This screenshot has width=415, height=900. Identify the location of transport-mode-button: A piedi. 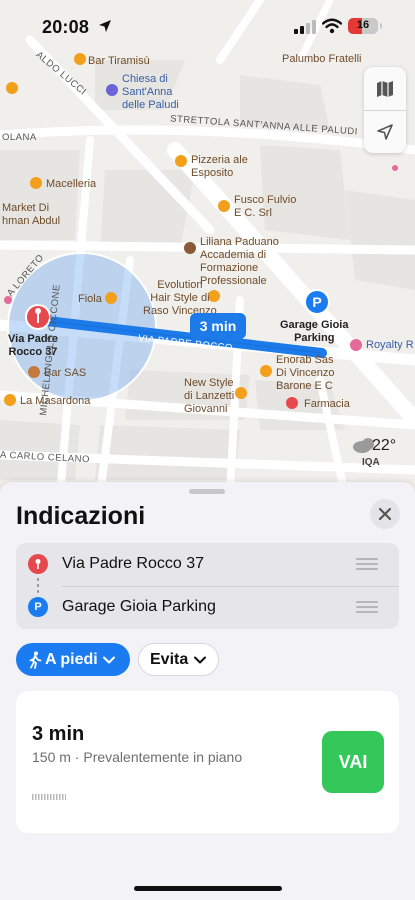
(73, 659).